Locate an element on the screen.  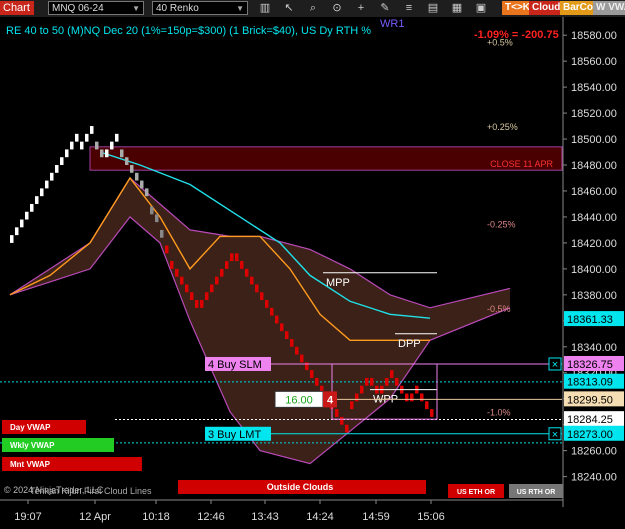
price-tick-label: 18240.00 is located at coordinates (594, 478).